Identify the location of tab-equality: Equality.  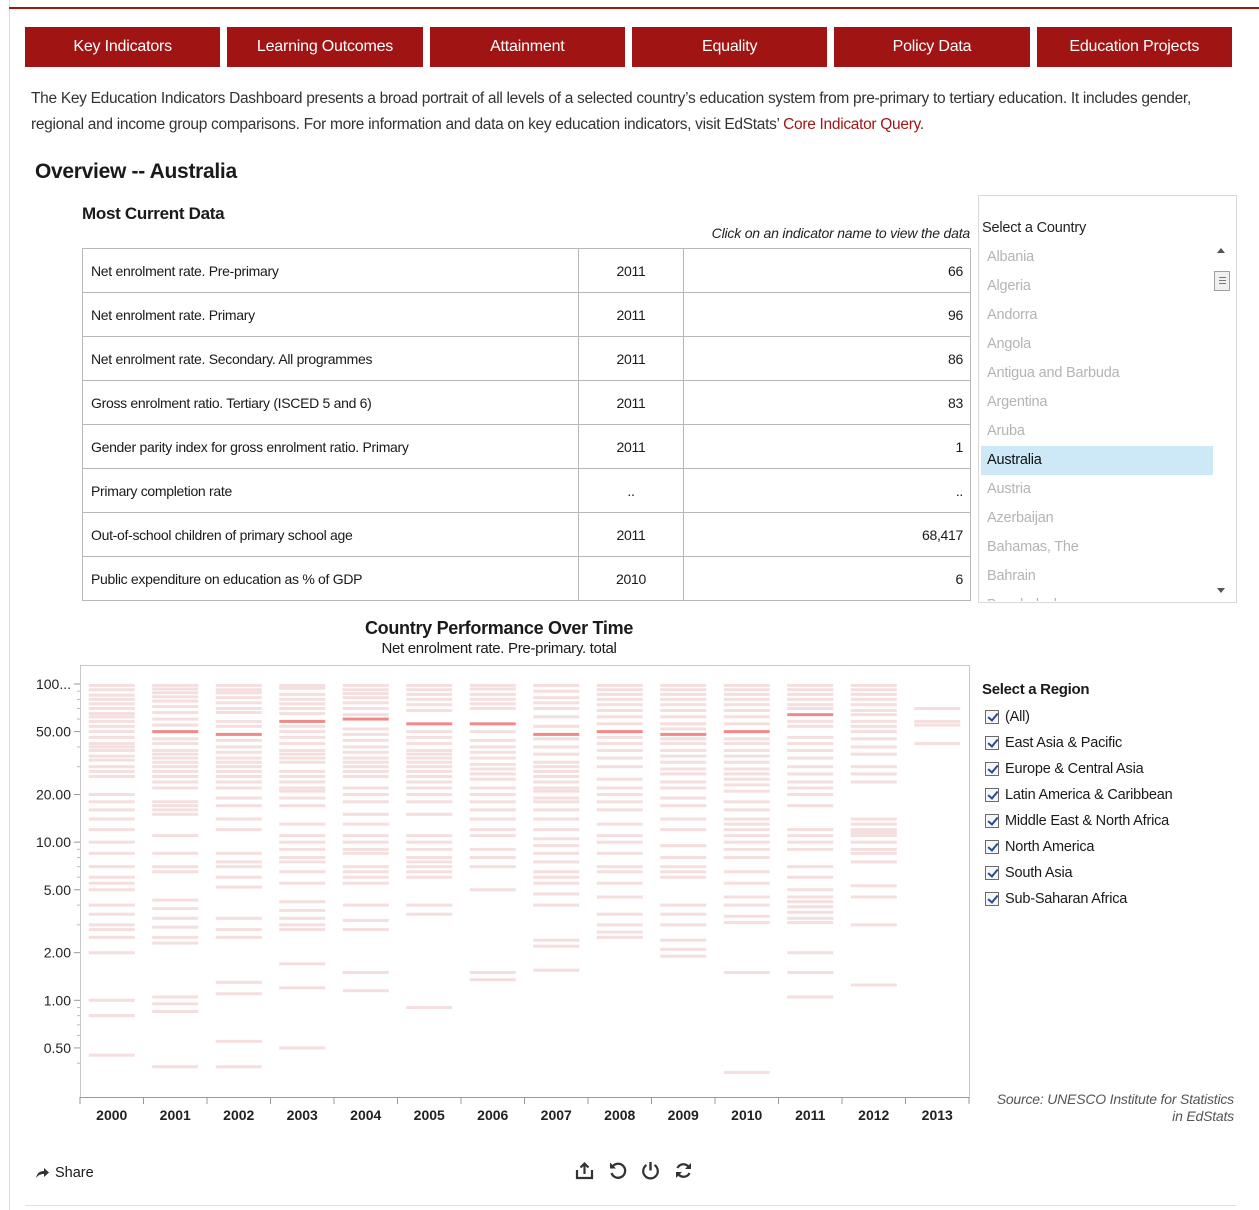
(729, 47).